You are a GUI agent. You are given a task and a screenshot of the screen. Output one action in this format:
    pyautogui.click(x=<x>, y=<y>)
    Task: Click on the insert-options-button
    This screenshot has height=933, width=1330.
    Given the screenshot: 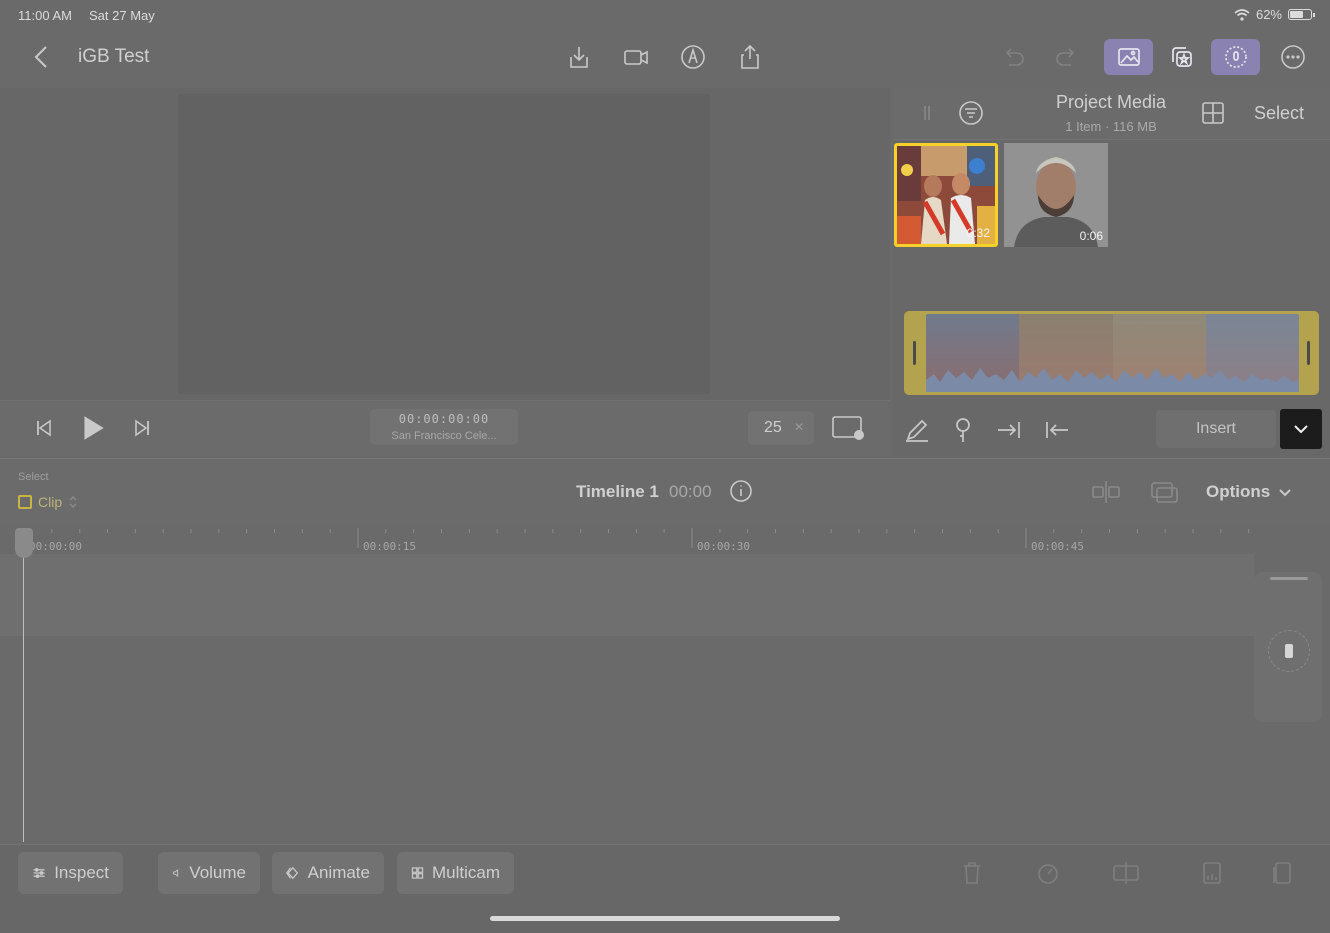 What is the action you would take?
    pyautogui.click(x=1301, y=429)
    